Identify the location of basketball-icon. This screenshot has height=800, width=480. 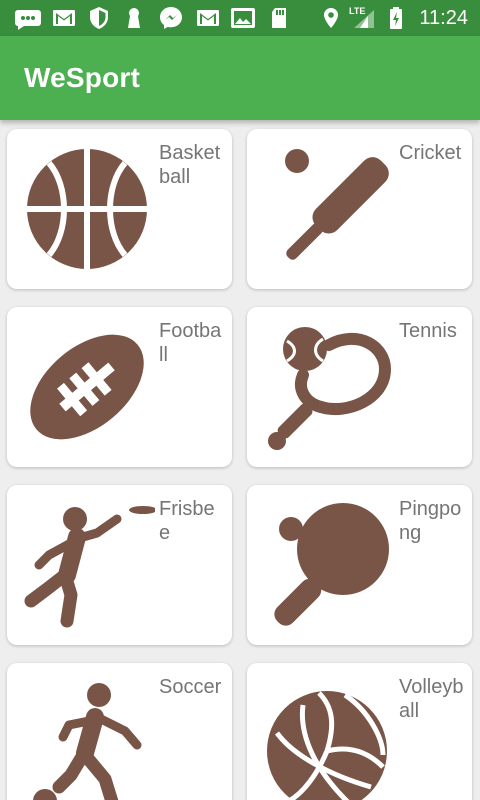
(87, 209).